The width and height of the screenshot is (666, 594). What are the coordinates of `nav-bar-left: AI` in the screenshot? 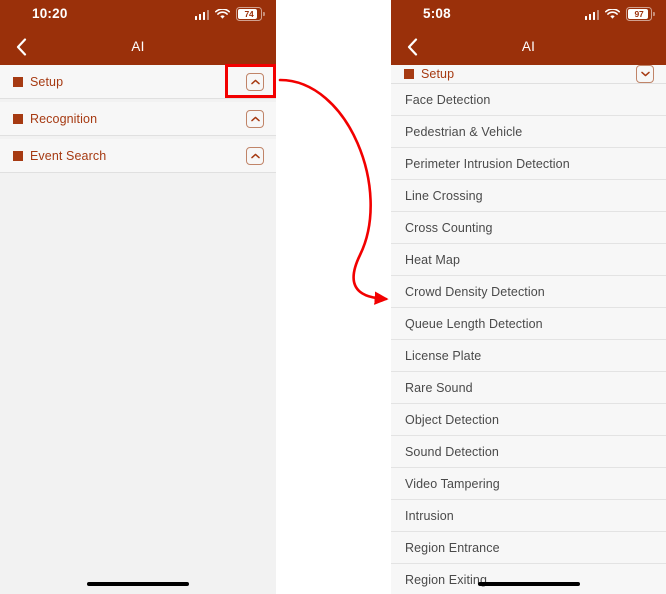 It's located at (138, 46).